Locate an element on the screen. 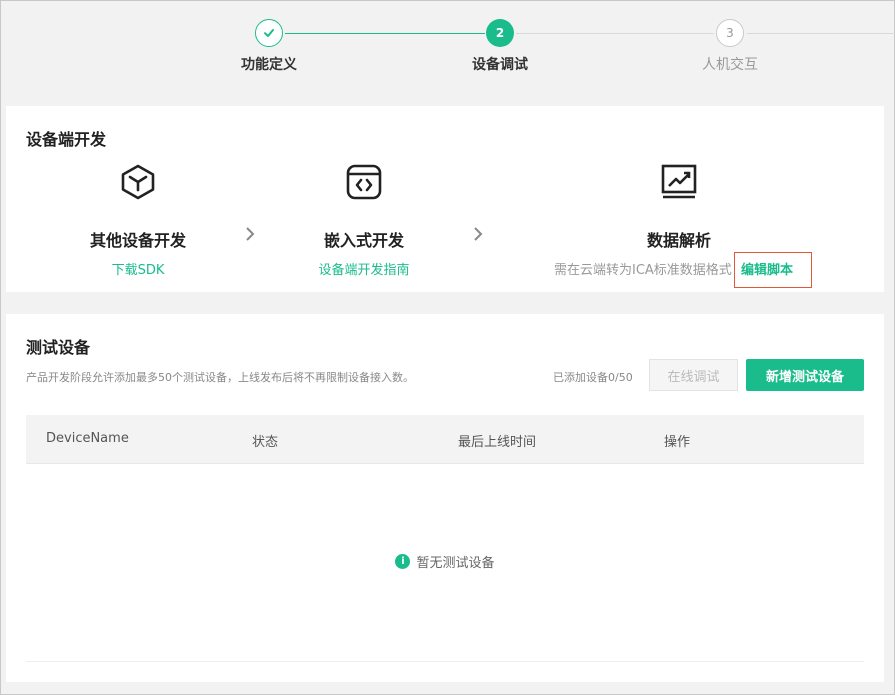 The width and height of the screenshot is (895, 695). data-parsing-description: 需在云端转为ICA标准数据格式 编辑脚本 is located at coordinates (683, 270).